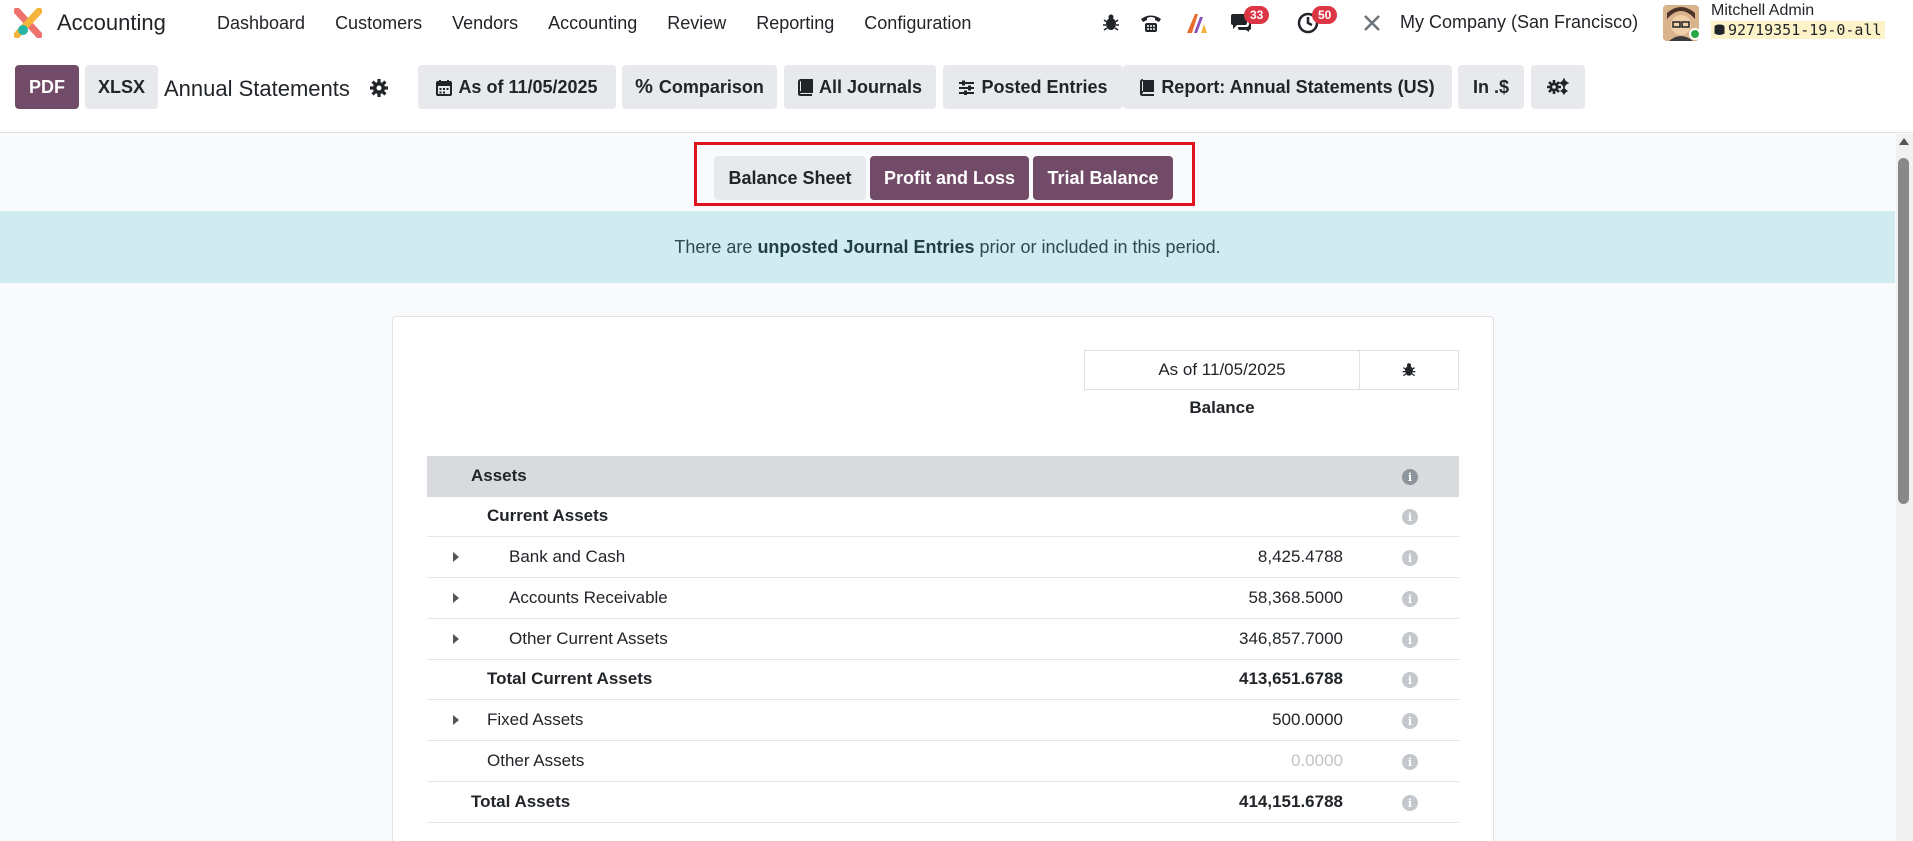 The image size is (1913, 841). What do you see at coordinates (1307, 720) in the screenshot?
I see `row-value: 500.0000` at bounding box center [1307, 720].